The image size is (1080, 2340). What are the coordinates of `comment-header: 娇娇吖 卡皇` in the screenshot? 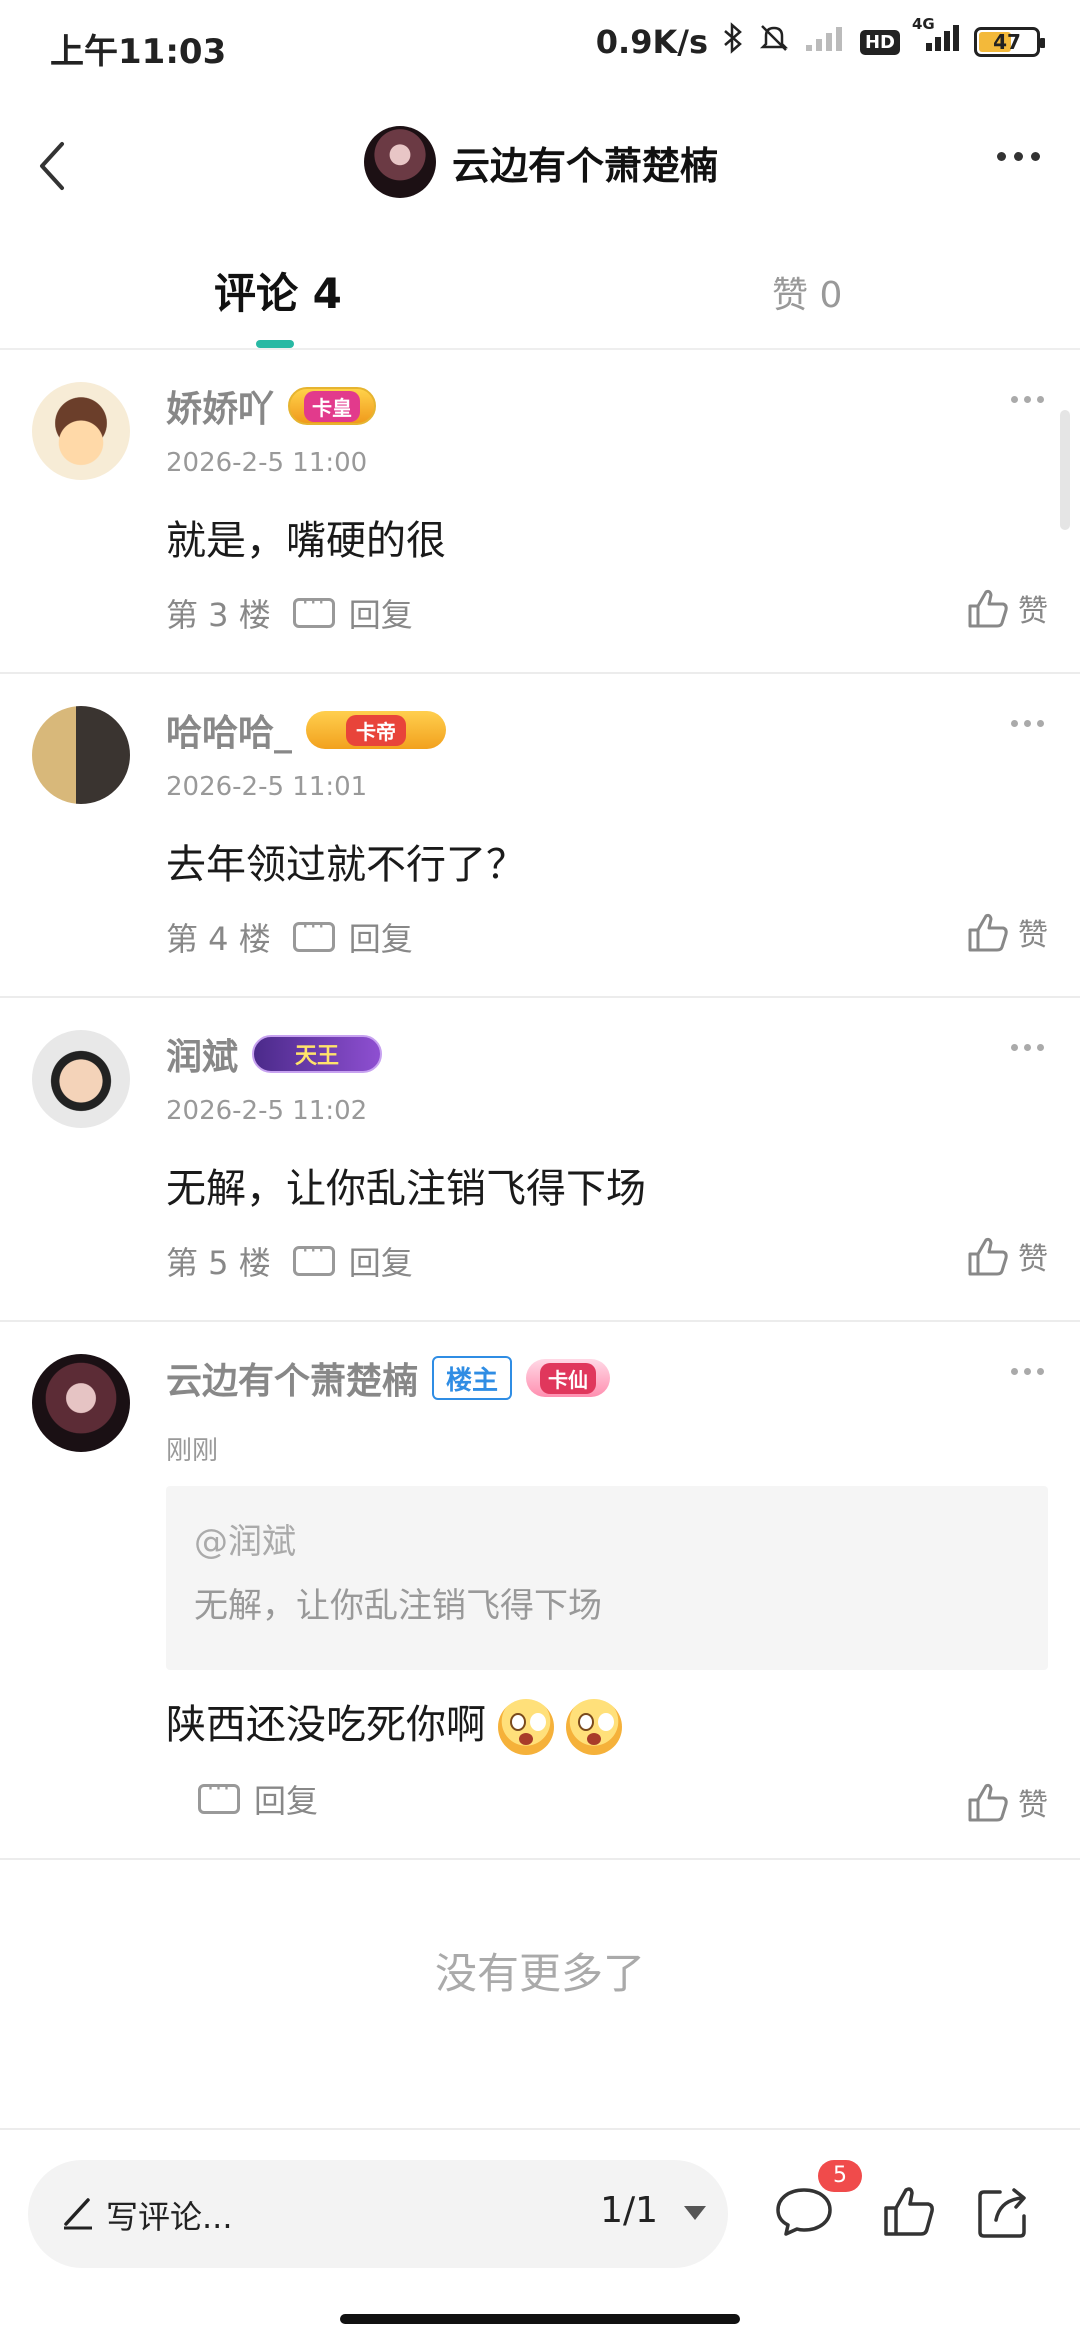 It's located at (271, 406).